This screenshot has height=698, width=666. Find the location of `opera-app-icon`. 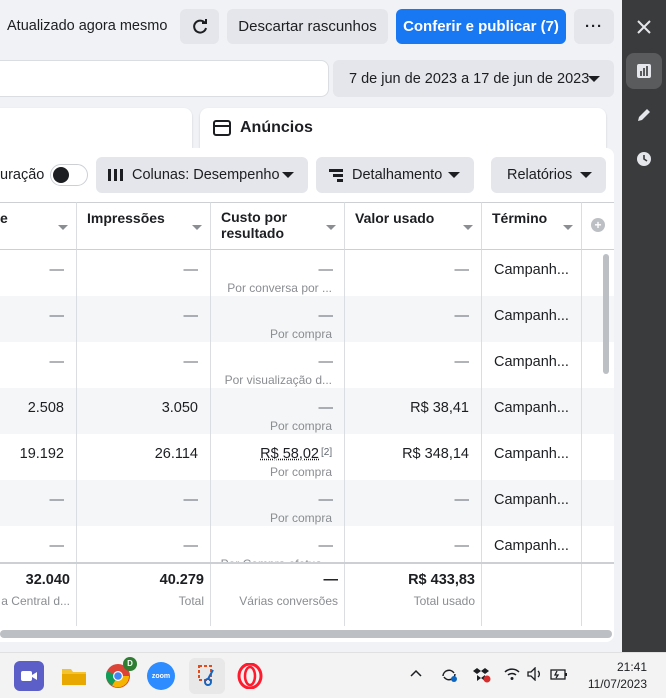

opera-app-icon is located at coordinates (250, 676).